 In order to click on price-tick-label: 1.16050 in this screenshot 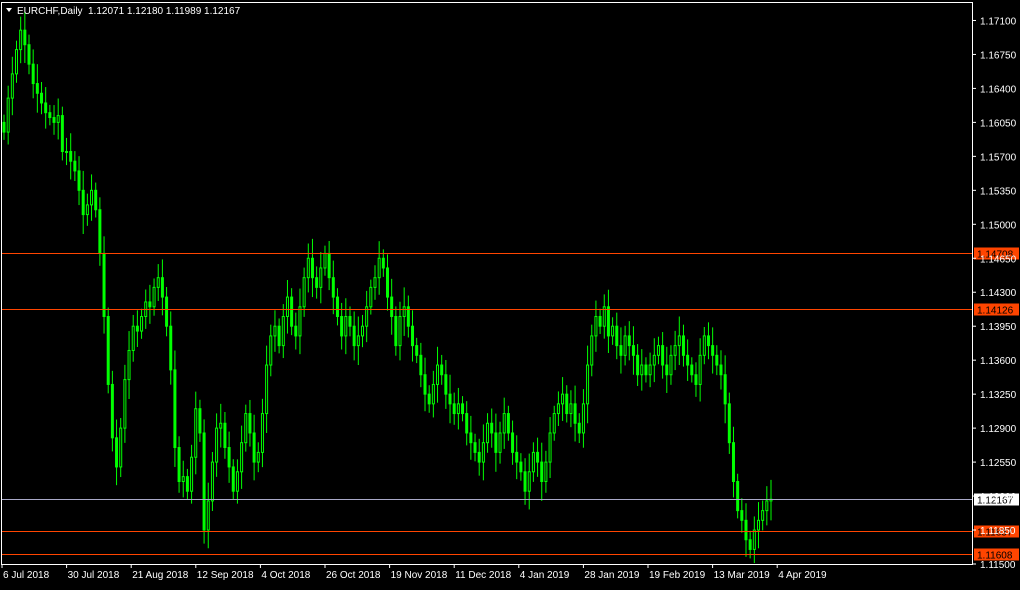, I will do `click(998, 123)`.